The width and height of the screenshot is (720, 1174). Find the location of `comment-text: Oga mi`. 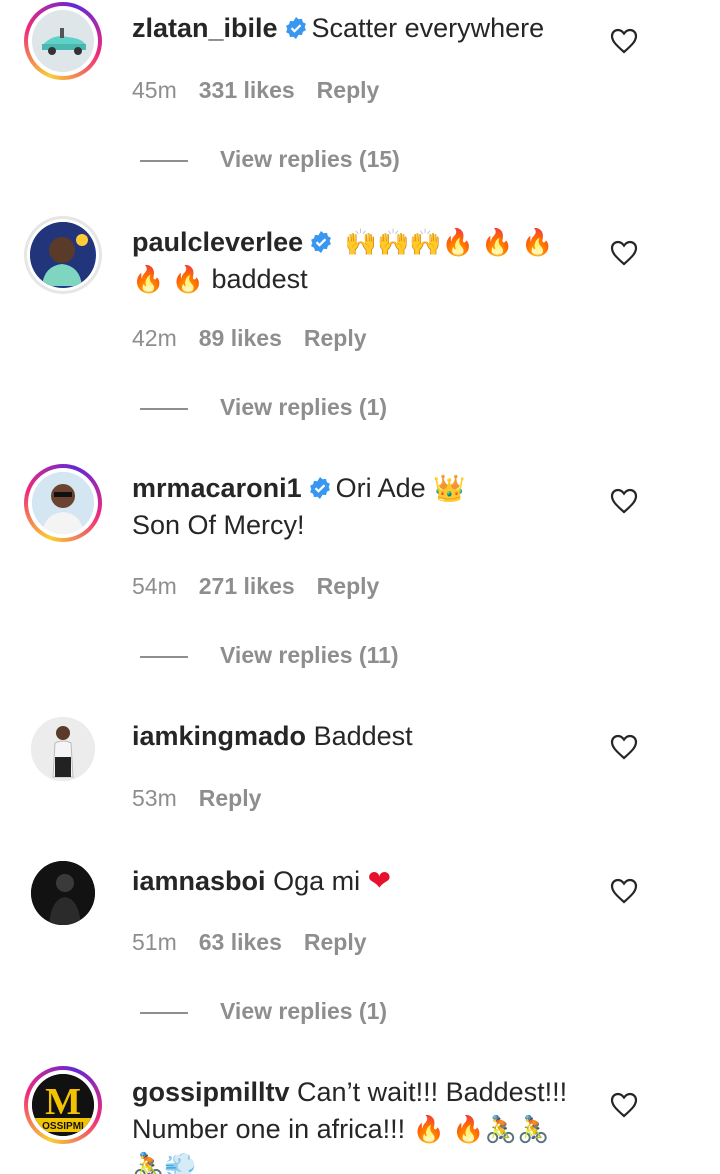

comment-text: Oga mi is located at coordinates (317, 881).